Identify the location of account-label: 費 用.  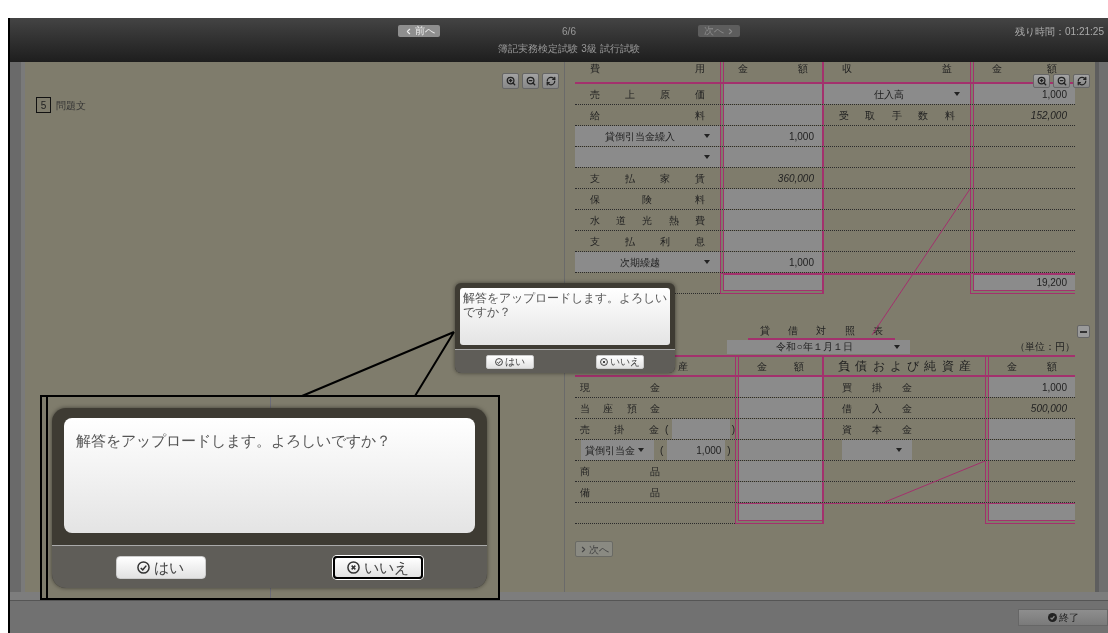
(647, 68).